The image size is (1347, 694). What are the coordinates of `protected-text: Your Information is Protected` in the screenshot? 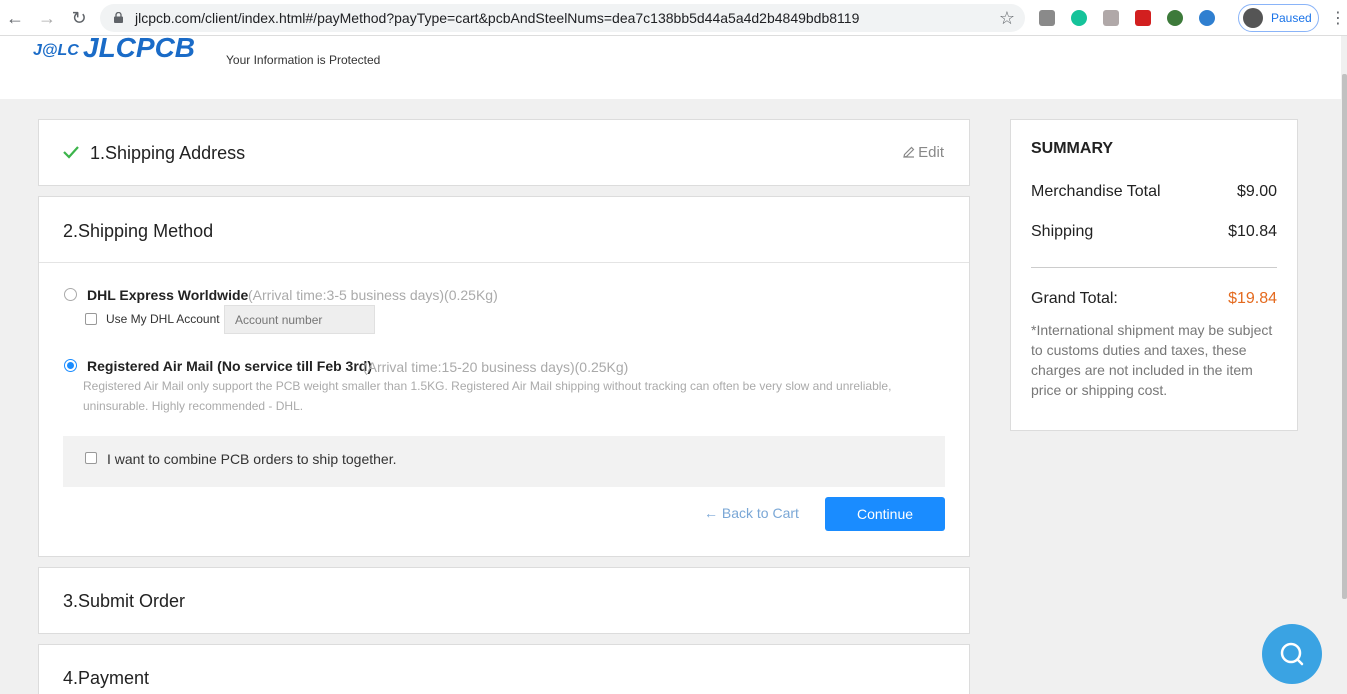 It's located at (303, 60).